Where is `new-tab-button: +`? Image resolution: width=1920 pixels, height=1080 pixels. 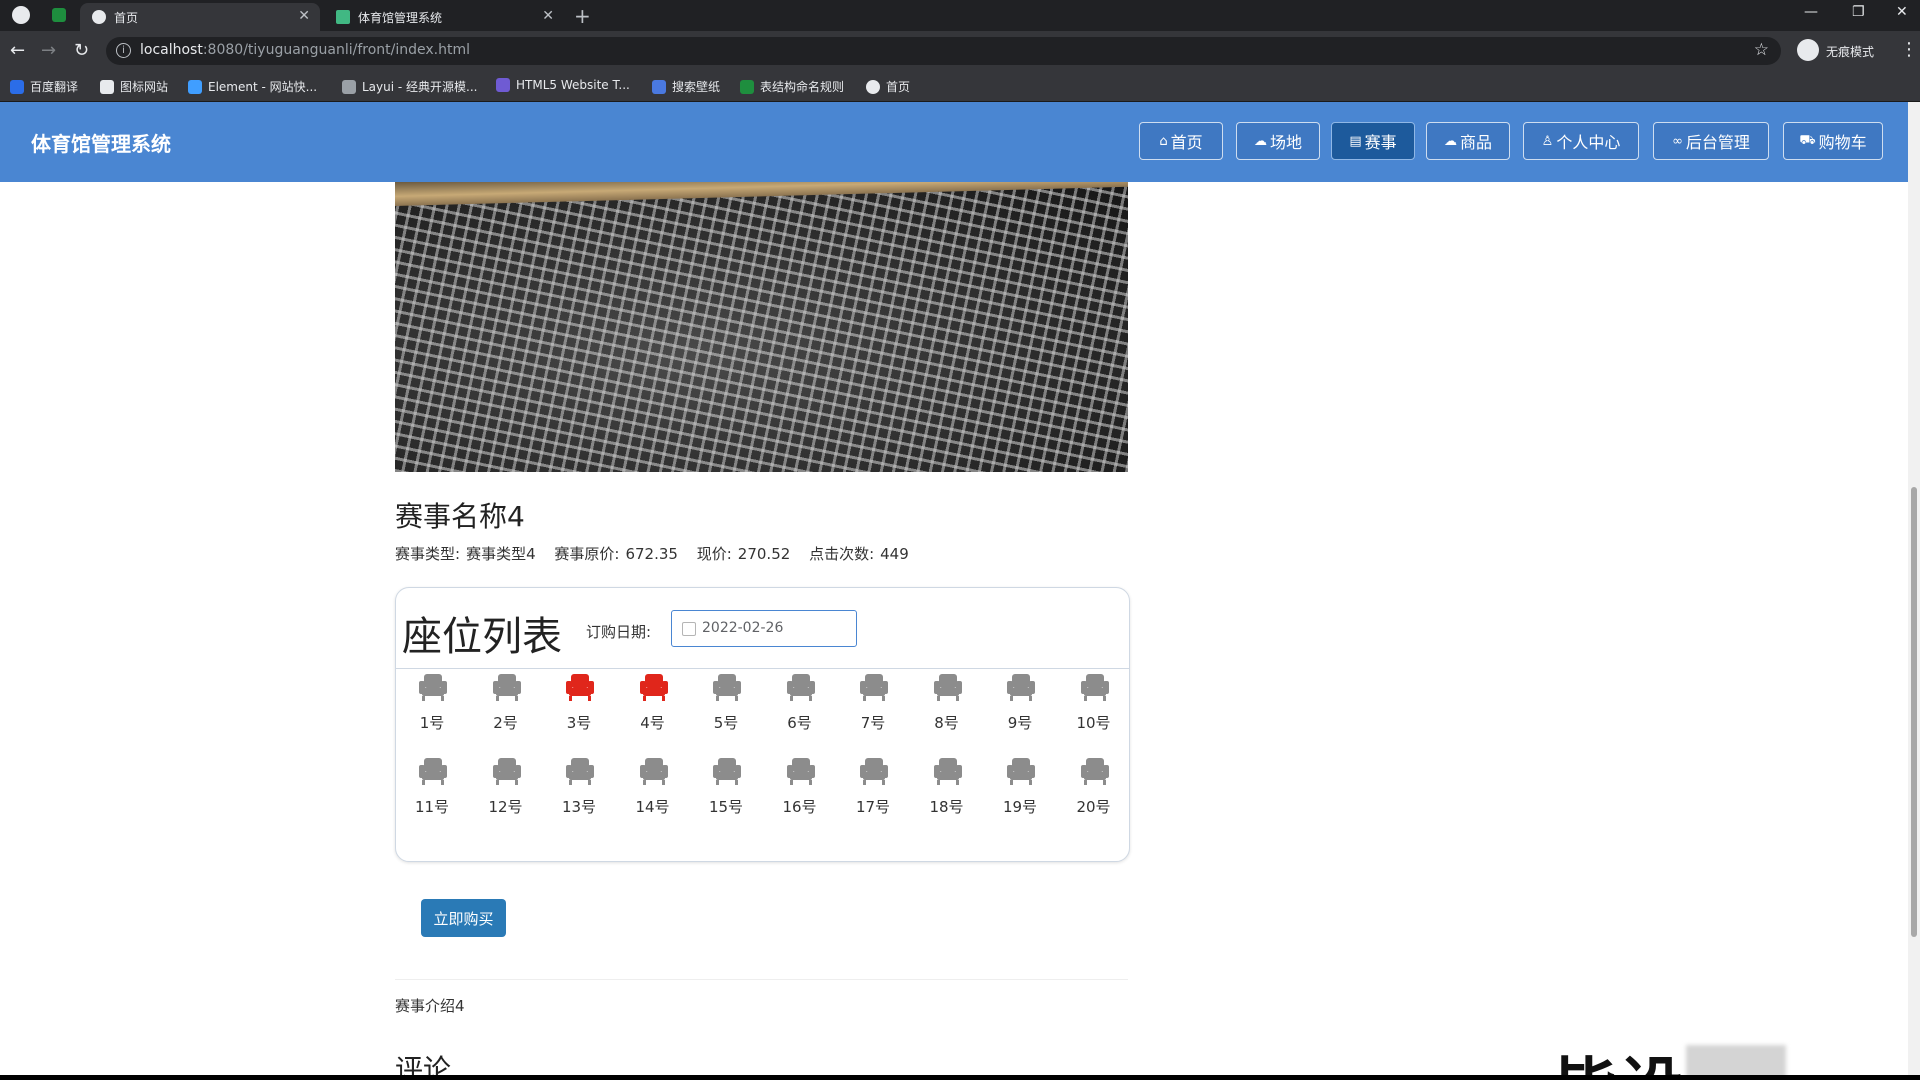 new-tab-button: + is located at coordinates (582, 16).